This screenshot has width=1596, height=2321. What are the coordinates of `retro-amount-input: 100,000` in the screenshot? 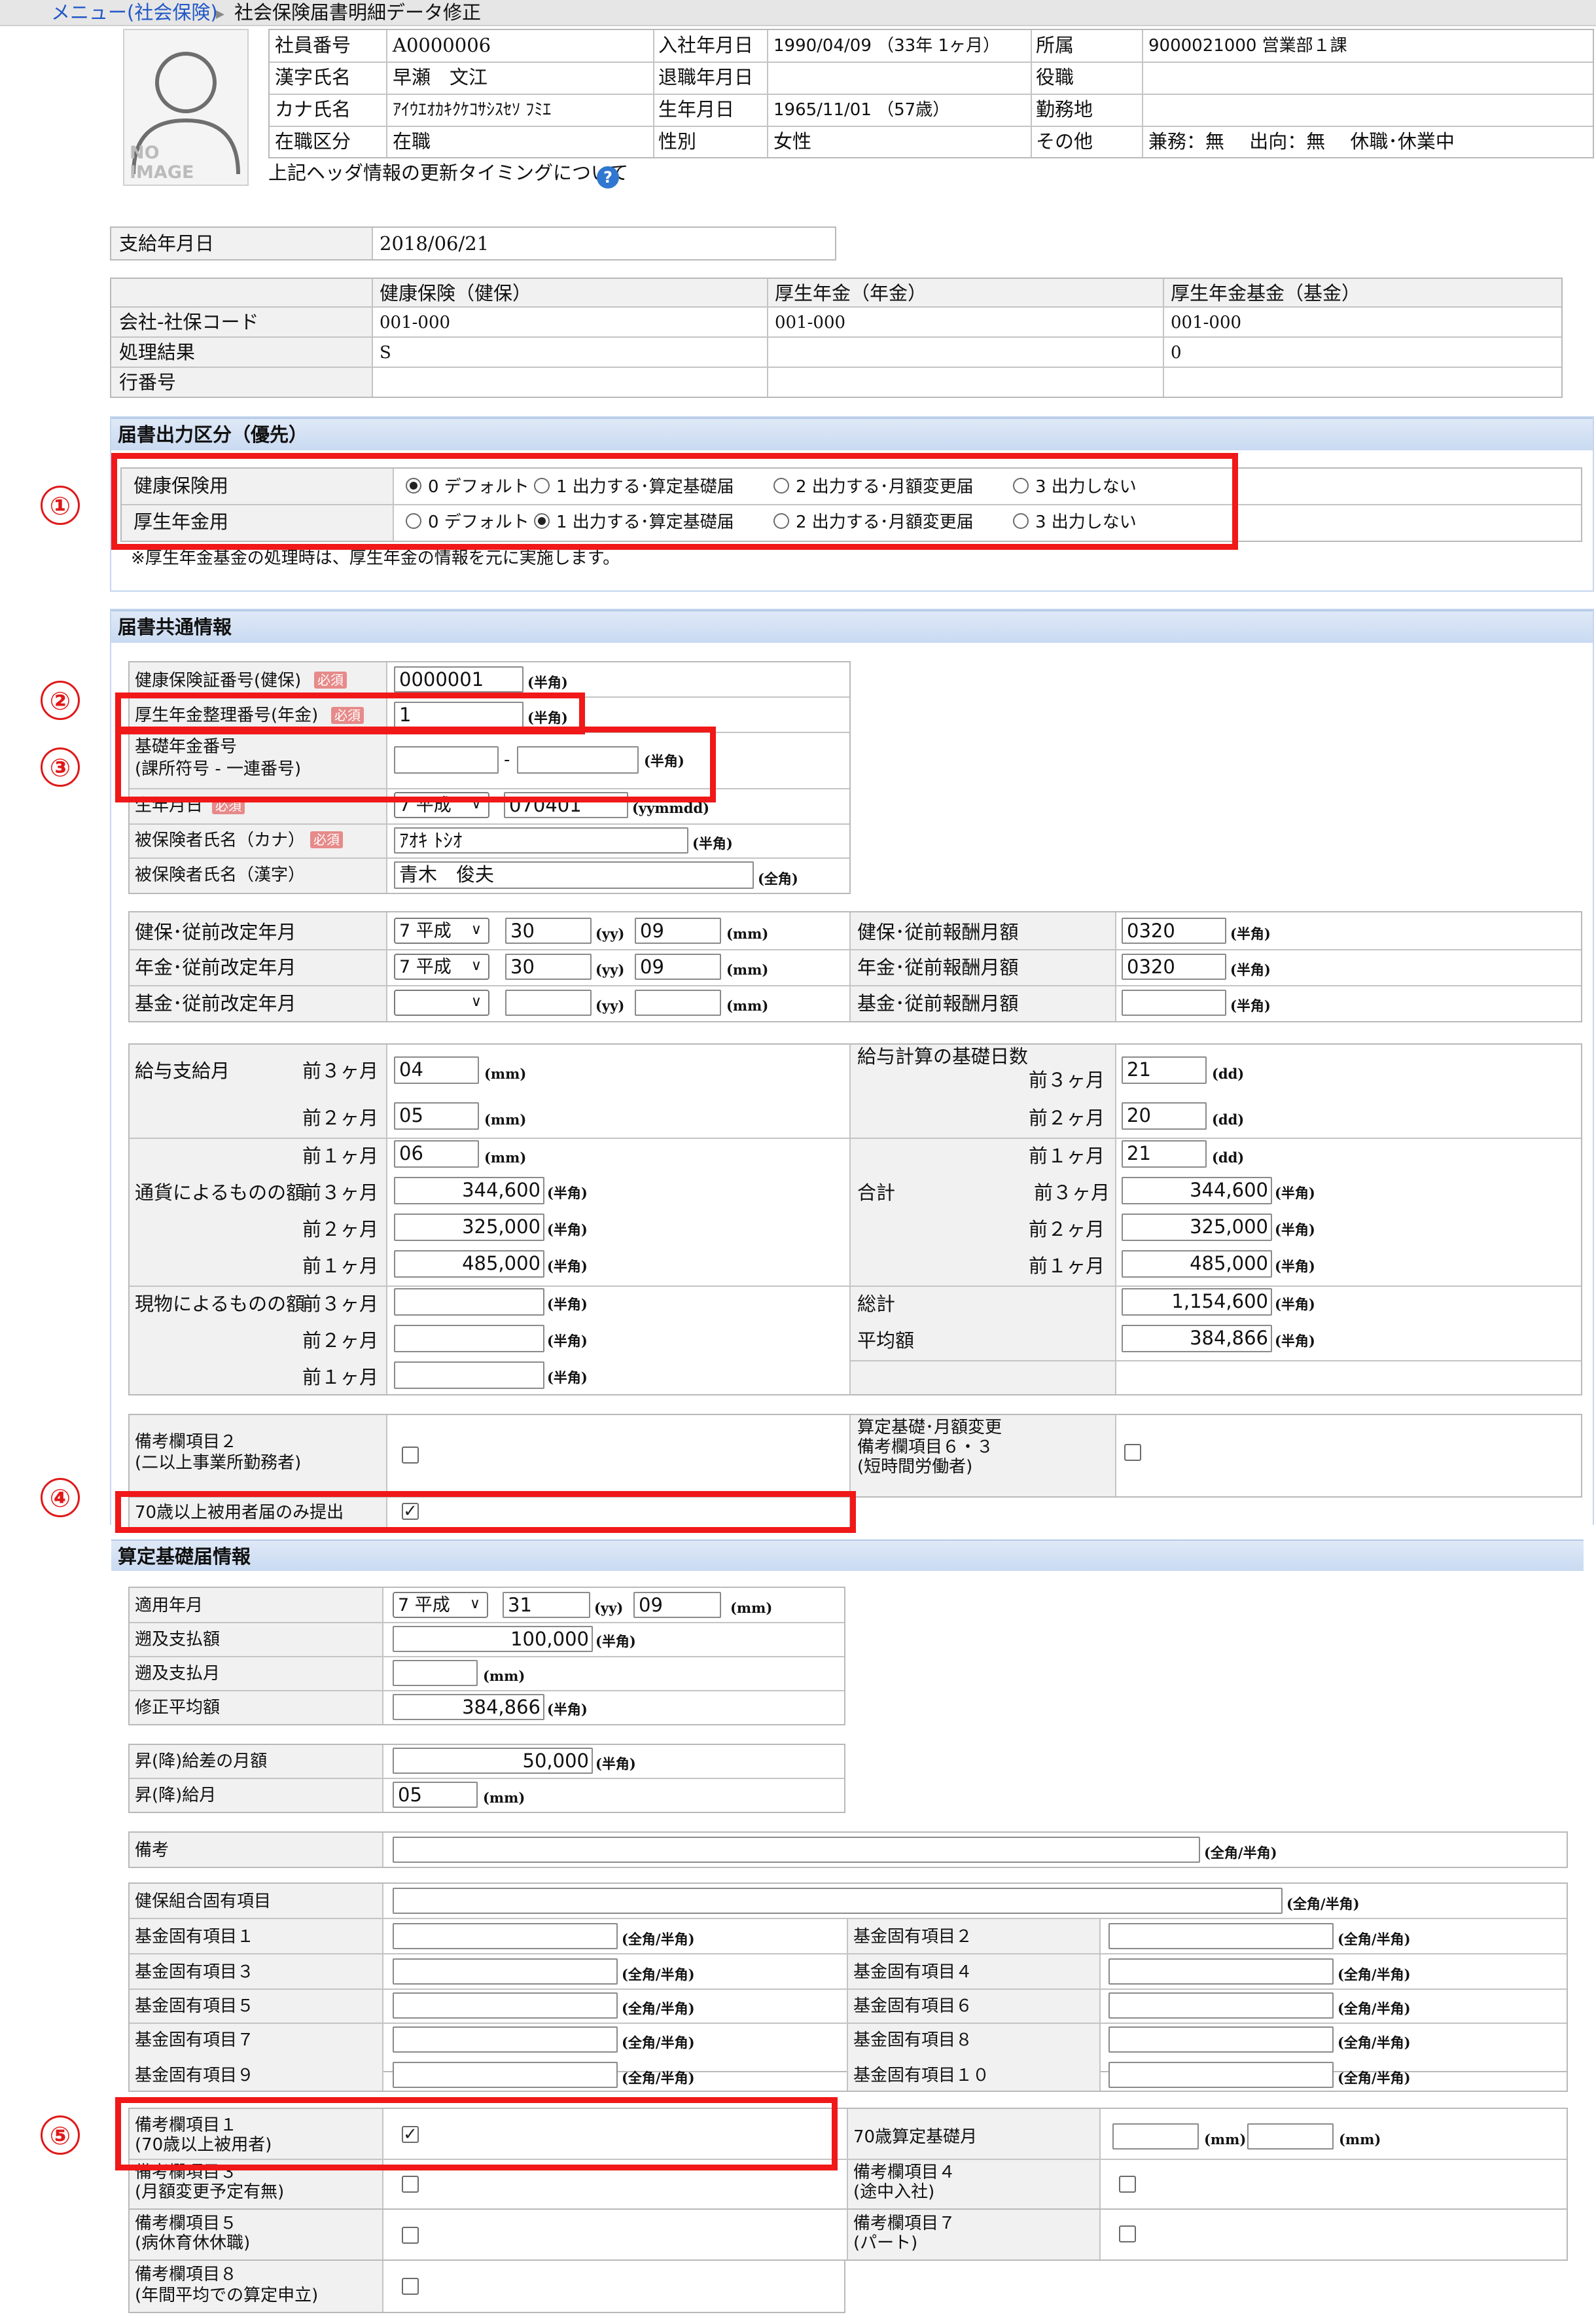 It's located at (493, 1639).